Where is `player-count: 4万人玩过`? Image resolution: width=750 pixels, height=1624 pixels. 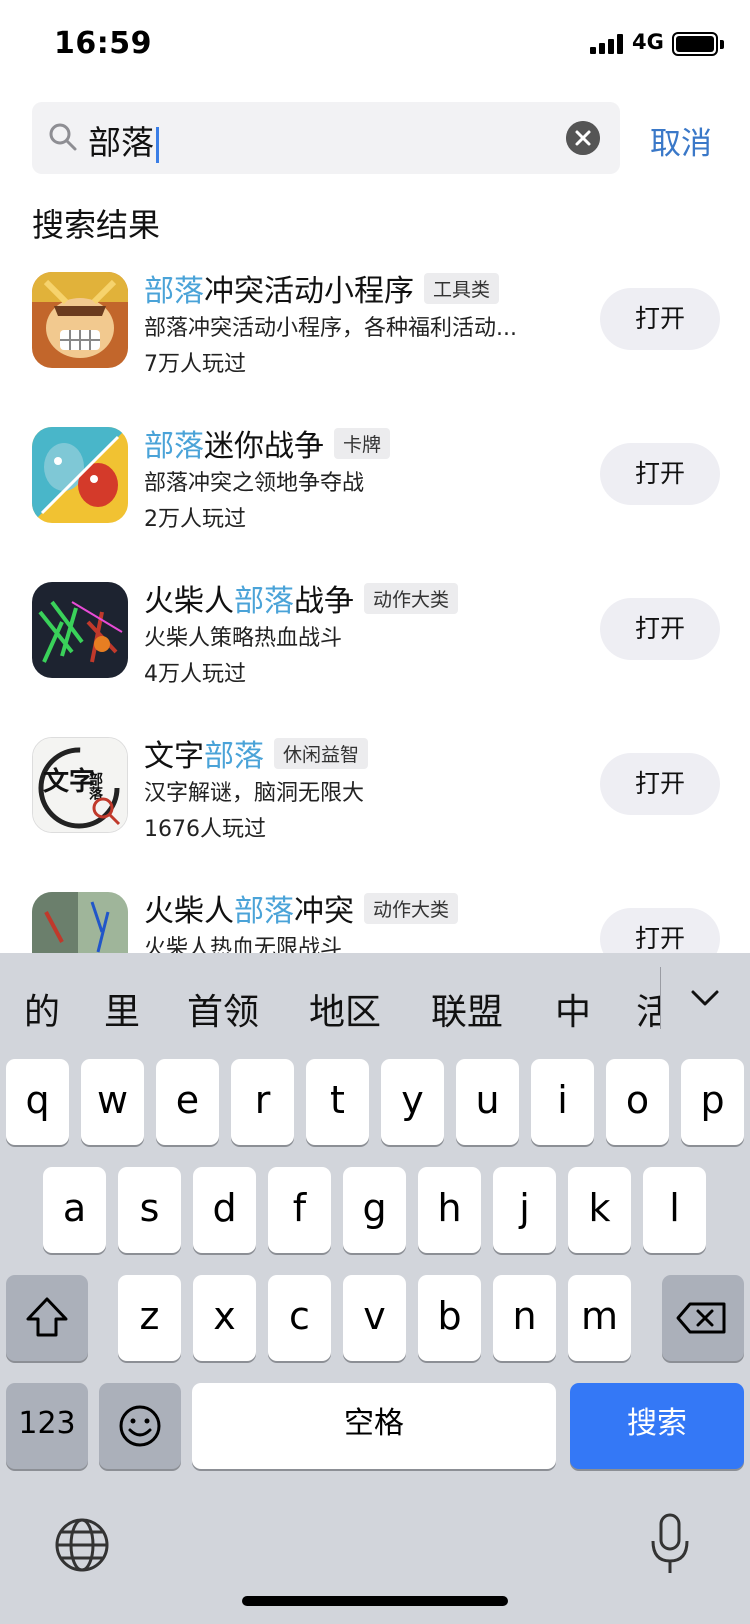
player-count: 4万人玩过 is located at coordinates (195, 674).